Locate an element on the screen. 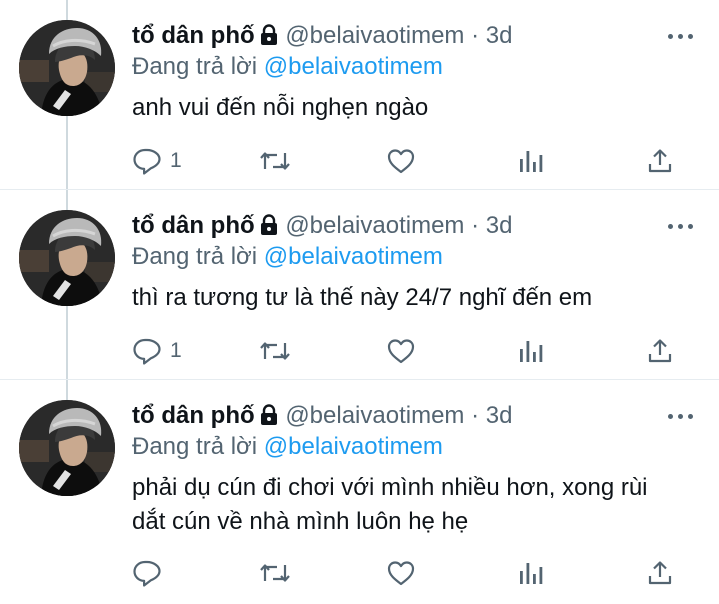  tweet-text-line: anh vui đến nỗi nghẹn ngào is located at coordinates (280, 107).